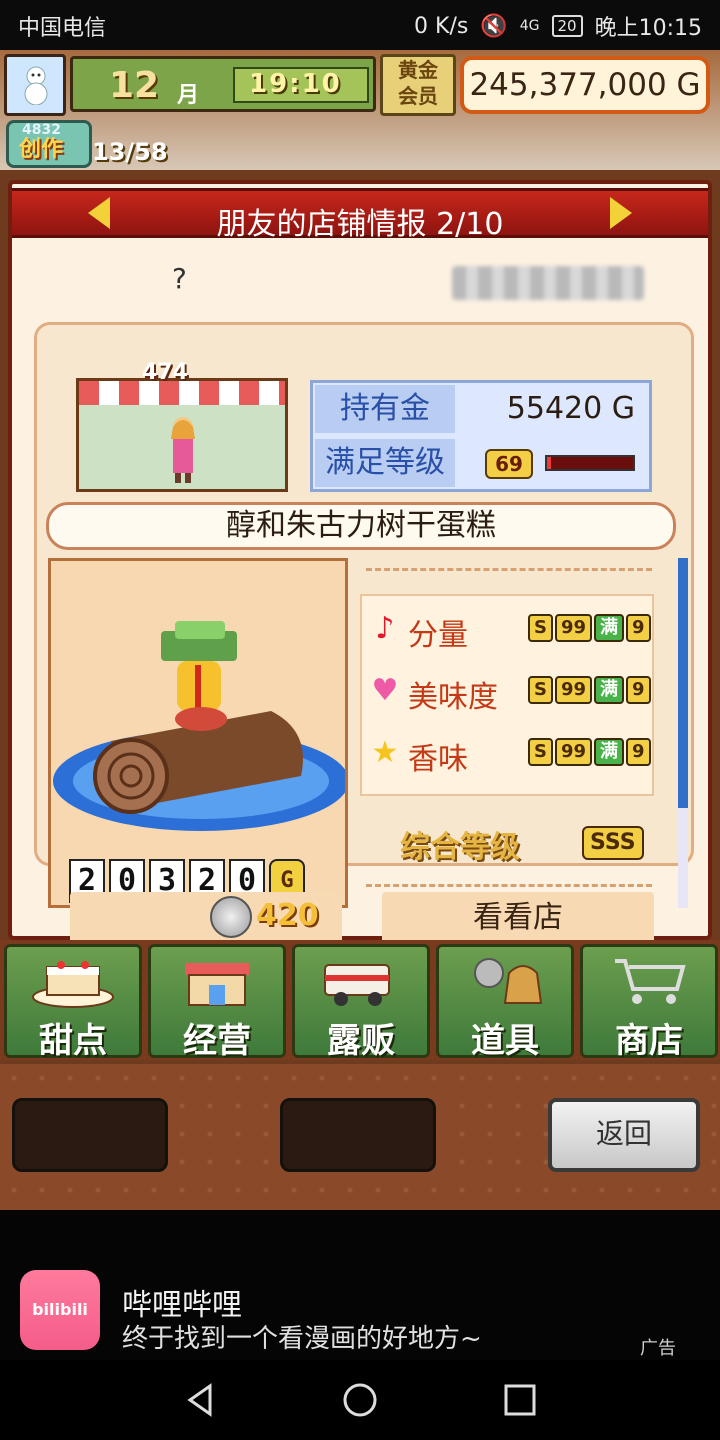  I want to click on ad-banner: bilibili 哔哩哔哩 终于找到一个看漫画的好地方~ 广告, so click(360, 1285).